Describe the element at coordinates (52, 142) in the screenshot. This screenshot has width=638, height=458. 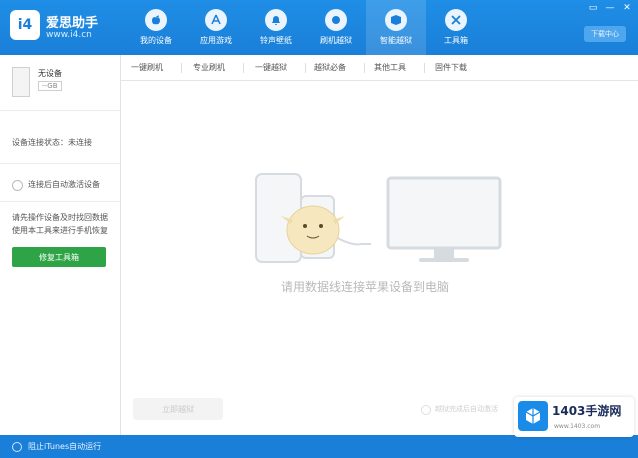
I see `connection-status: 设备连接状态：未连接` at that location.